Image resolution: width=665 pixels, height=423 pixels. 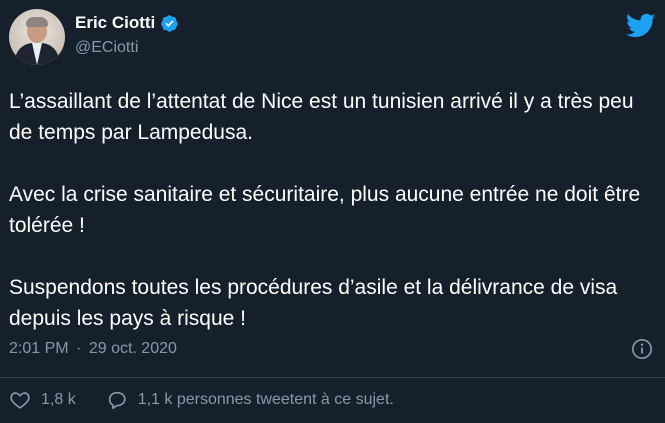 I want to click on author-name-row: Eric Ciotti, so click(x=127, y=23).